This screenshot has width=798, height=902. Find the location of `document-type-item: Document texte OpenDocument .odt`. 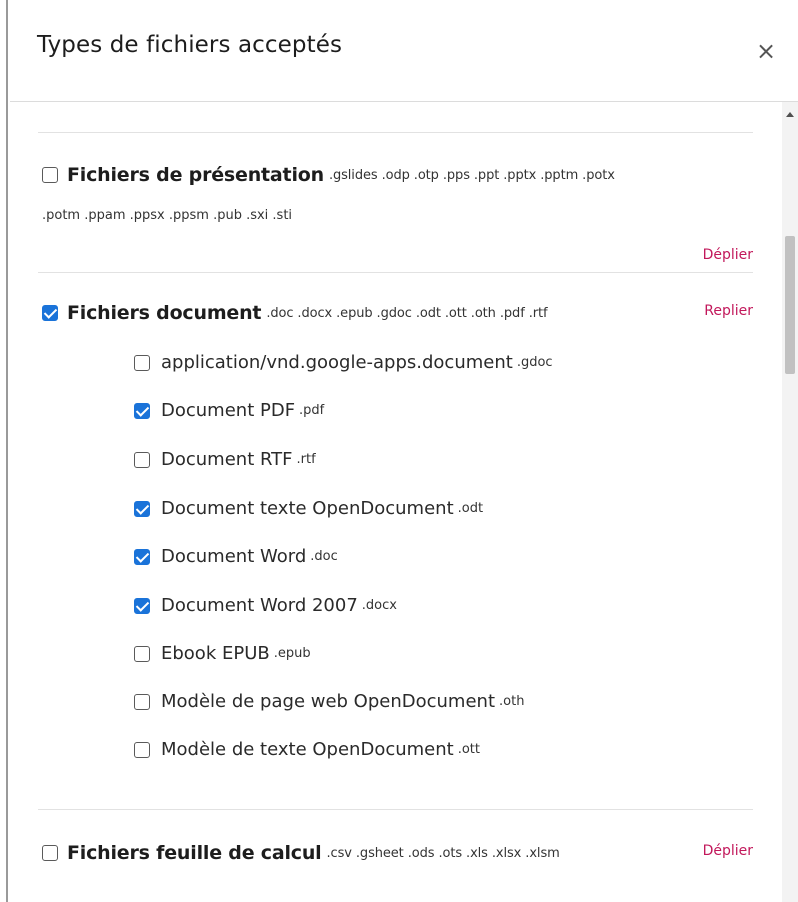

document-type-item: Document texte OpenDocument .odt is located at coordinates (308, 508).